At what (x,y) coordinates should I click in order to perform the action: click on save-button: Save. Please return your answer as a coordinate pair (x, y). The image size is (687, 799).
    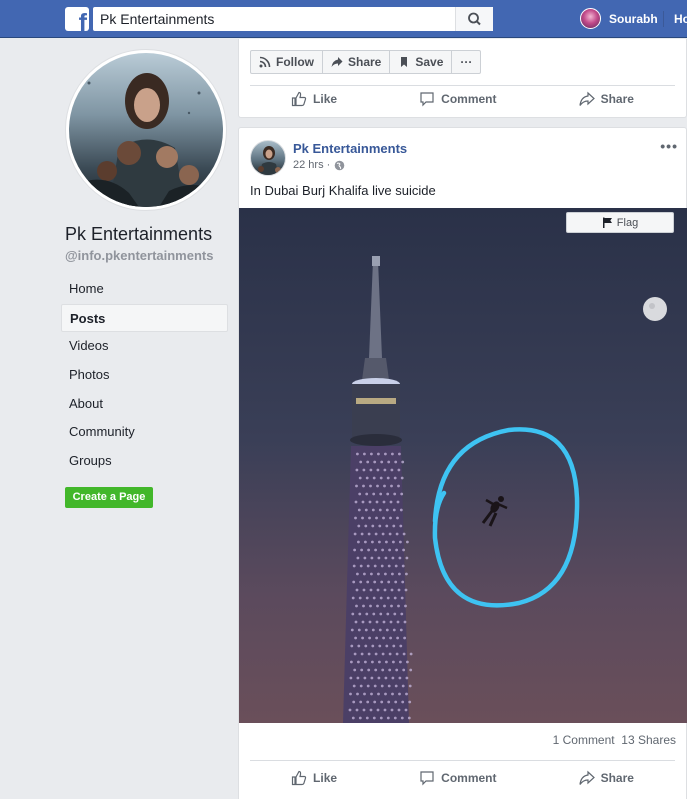
    Looking at the image, I should click on (421, 62).